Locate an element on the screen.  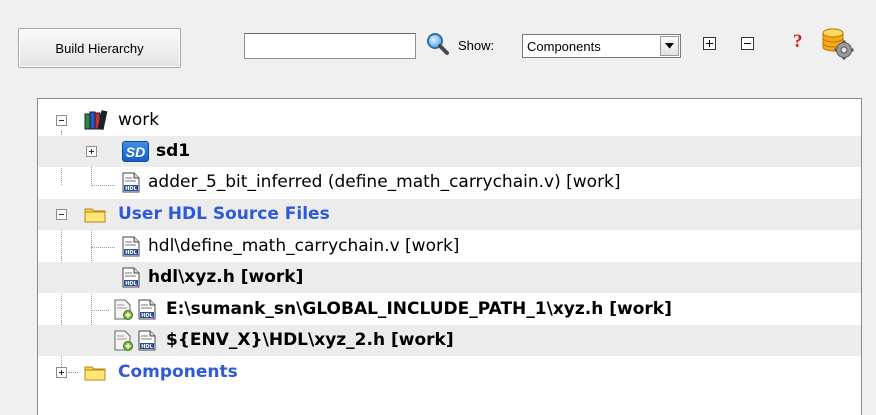
tree-item-file: HDL ${ENV_X}\HDL\xyz_2.h [work] is located at coordinates (449, 340).